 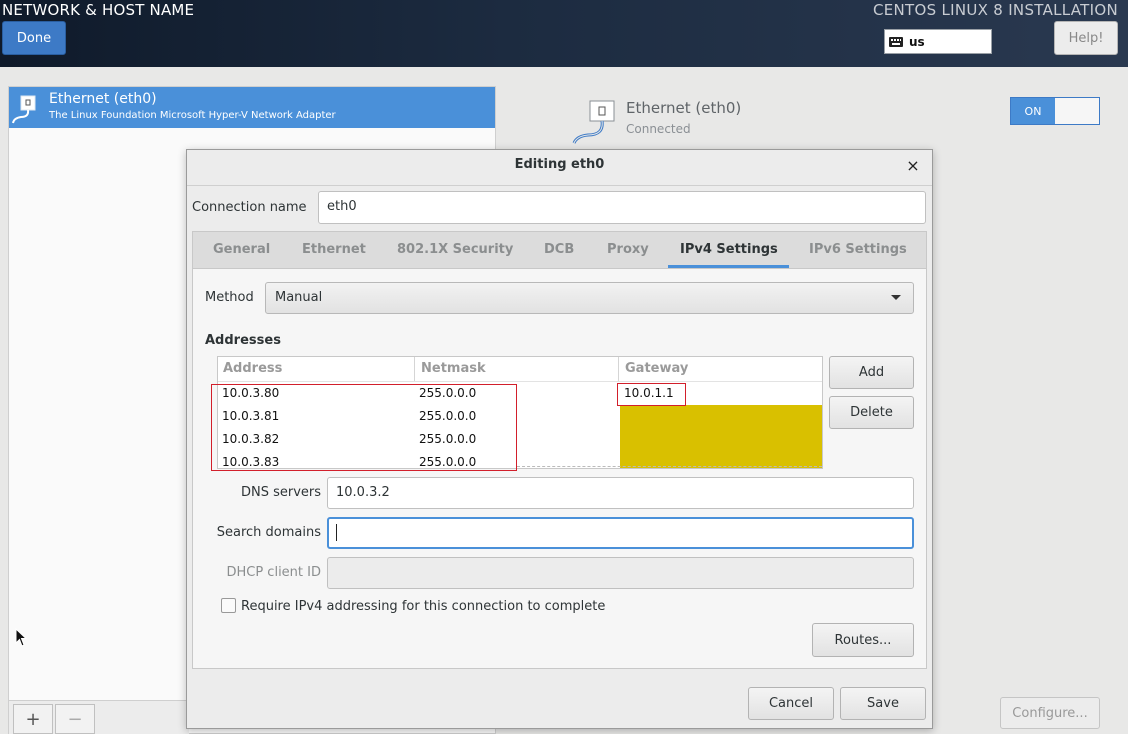 What do you see at coordinates (589, 298) in the screenshot?
I see `method-select: Manual` at bounding box center [589, 298].